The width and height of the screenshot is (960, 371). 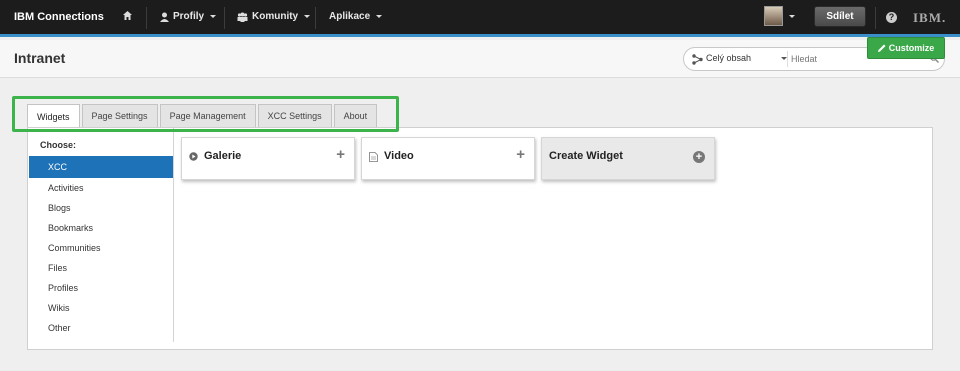 What do you see at coordinates (697, 61) in the screenshot?
I see `scope-icon` at bounding box center [697, 61].